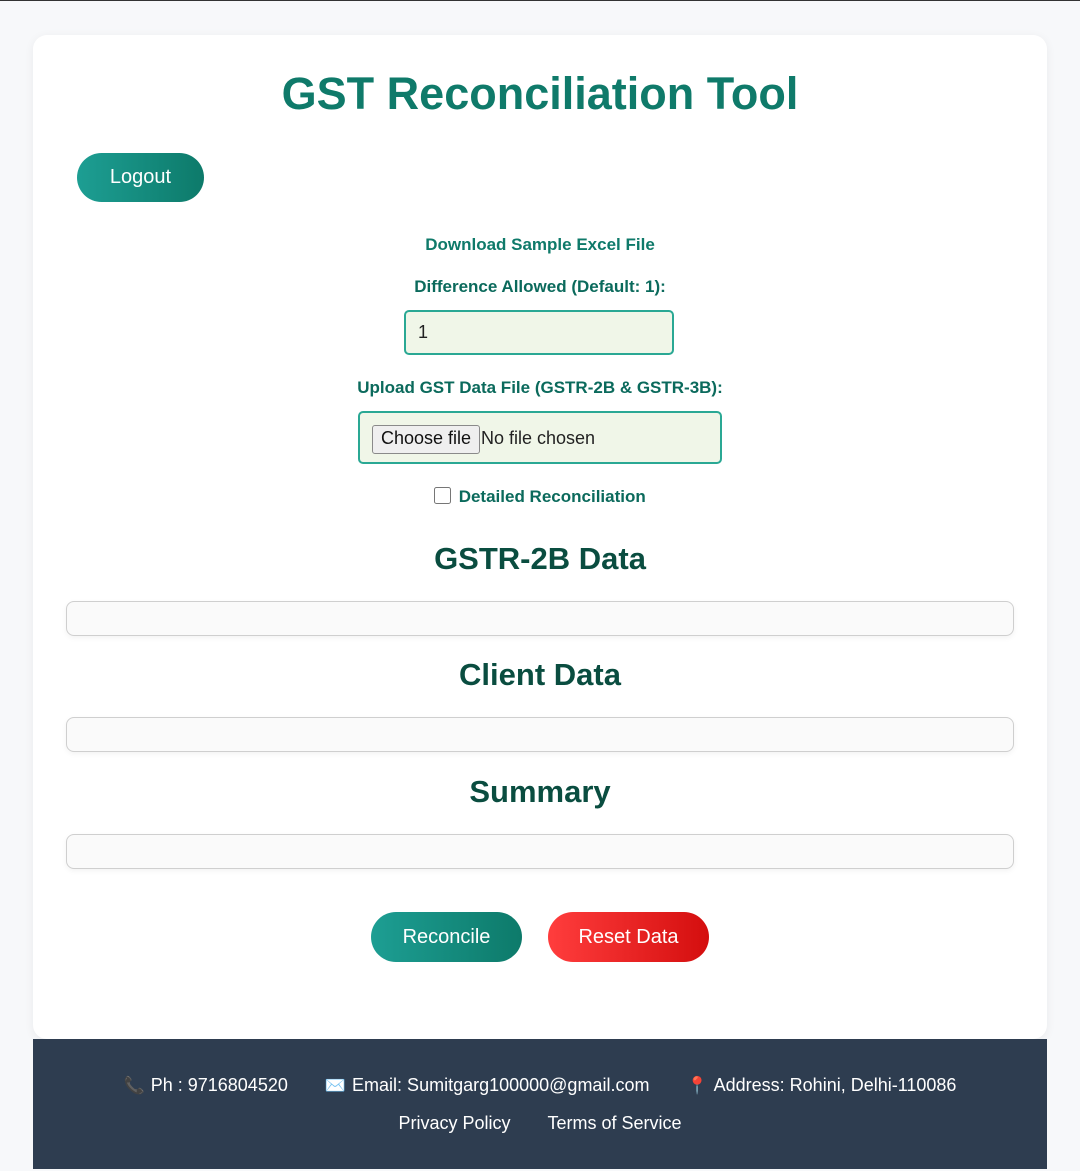 The image size is (1080, 1171). What do you see at coordinates (540, 245) in the screenshot?
I see `download-sample-link: Download Sample Excel File` at bounding box center [540, 245].